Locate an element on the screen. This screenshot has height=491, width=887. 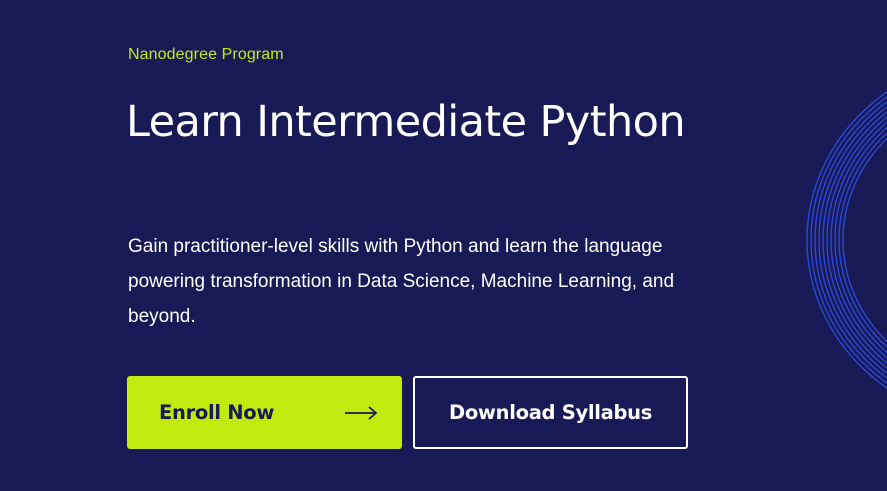
enroll-now-label: Enroll Now is located at coordinates (217, 412).